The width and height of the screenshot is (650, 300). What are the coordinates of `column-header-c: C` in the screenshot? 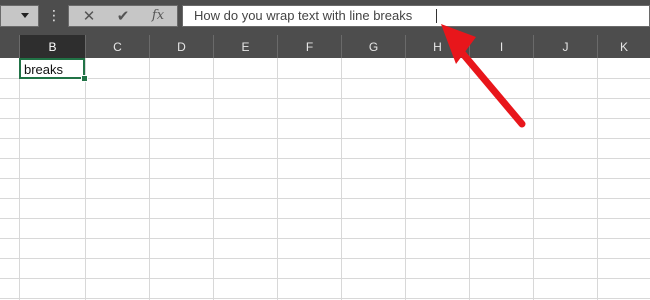 It's located at (117, 46).